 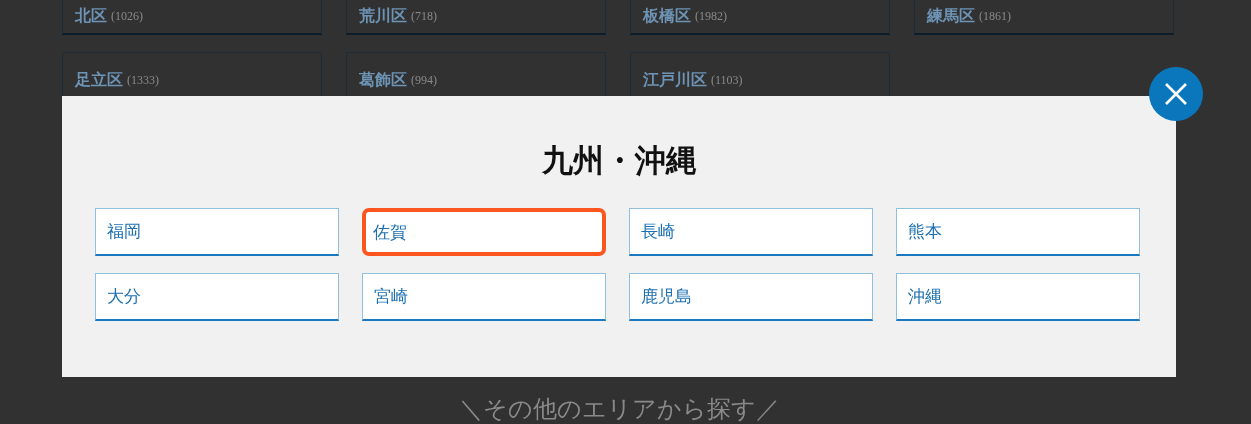 What do you see at coordinates (1018, 297) in the screenshot?
I see `prefecture-button: 沖縄` at bounding box center [1018, 297].